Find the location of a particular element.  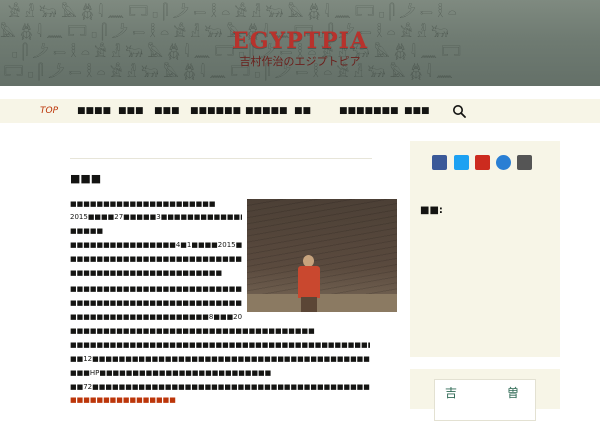

site-description: 吉村作治のエジプトピア is located at coordinates (300, 61).